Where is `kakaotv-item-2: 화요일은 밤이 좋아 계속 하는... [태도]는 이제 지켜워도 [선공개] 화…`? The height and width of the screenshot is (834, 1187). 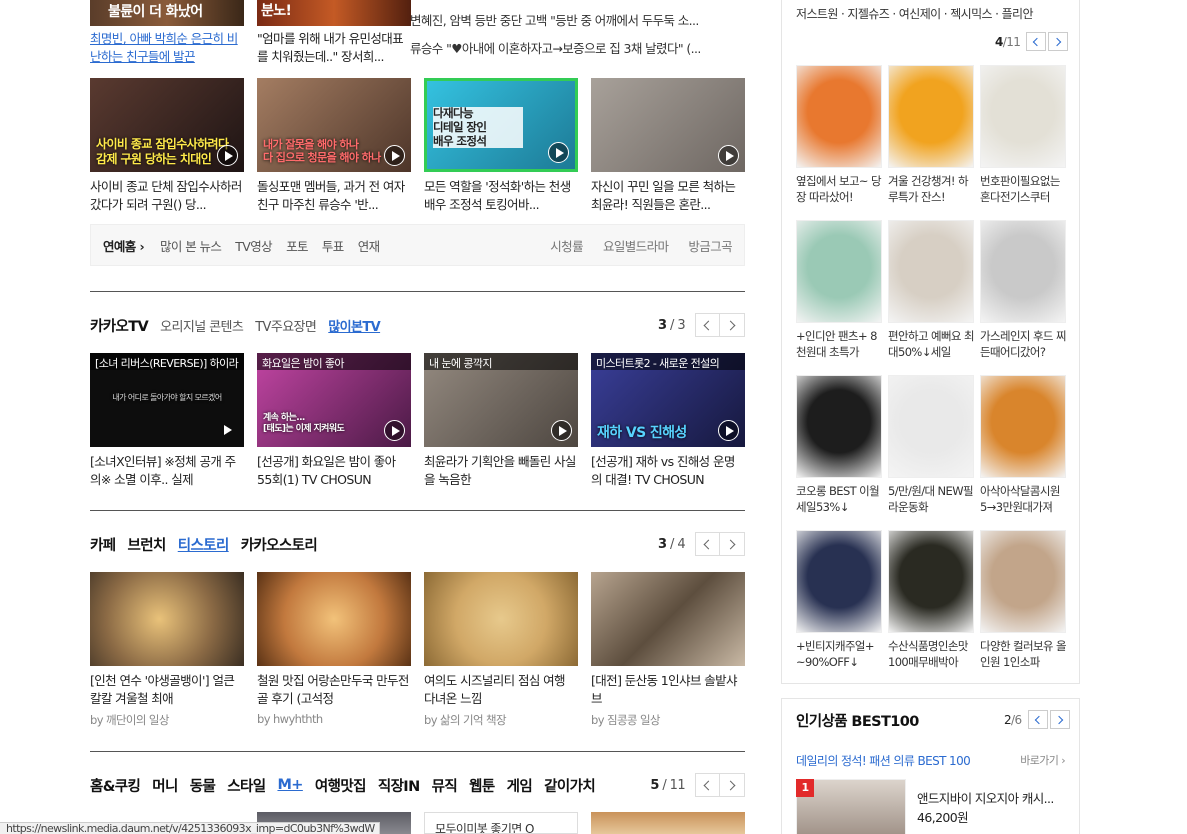 kakaotv-item-2: 화요일은 밤이 좋아 계속 하는... [태도]는 이제 지켜워도 [선공개] 화… is located at coordinates (334, 421).